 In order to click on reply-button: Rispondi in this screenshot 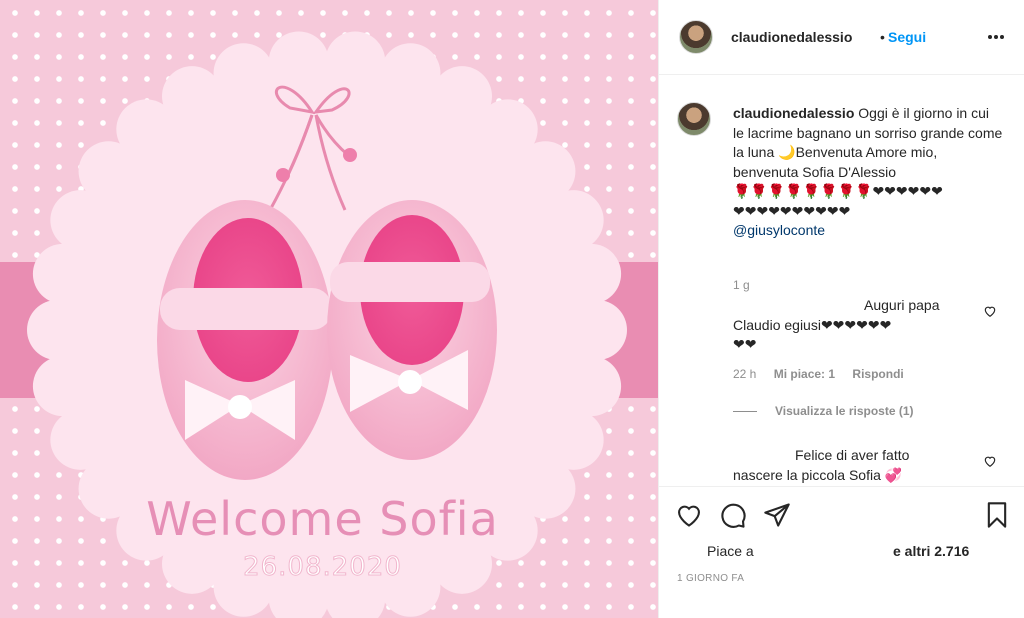, I will do `click(877, 374)`.